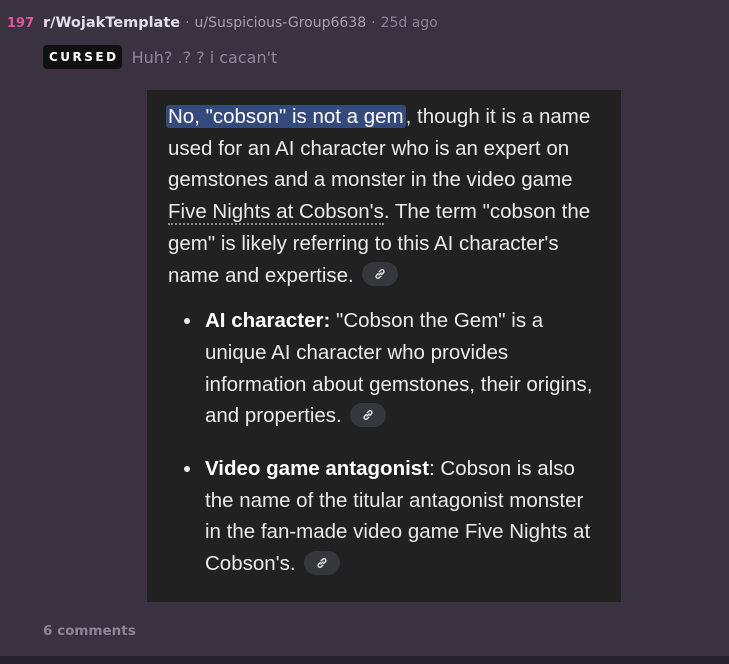  Describe the element at coordinates (82, 57) in the screenshot. I see `flair-badge: CURSED` at that location.